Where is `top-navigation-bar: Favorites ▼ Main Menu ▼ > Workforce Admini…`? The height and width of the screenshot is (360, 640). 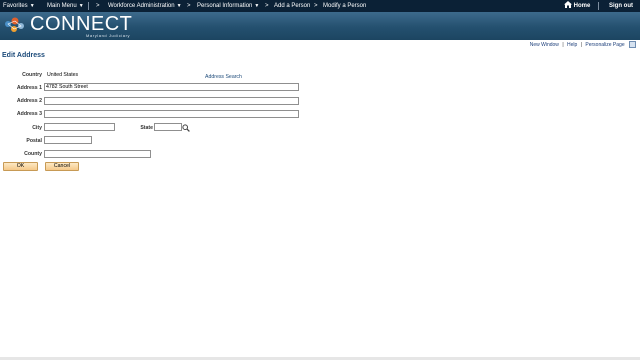
top-navigation-bar: Favorites ▼ Main Menu ▼ > Workforce Admini… is located at coordinates (320, 6).